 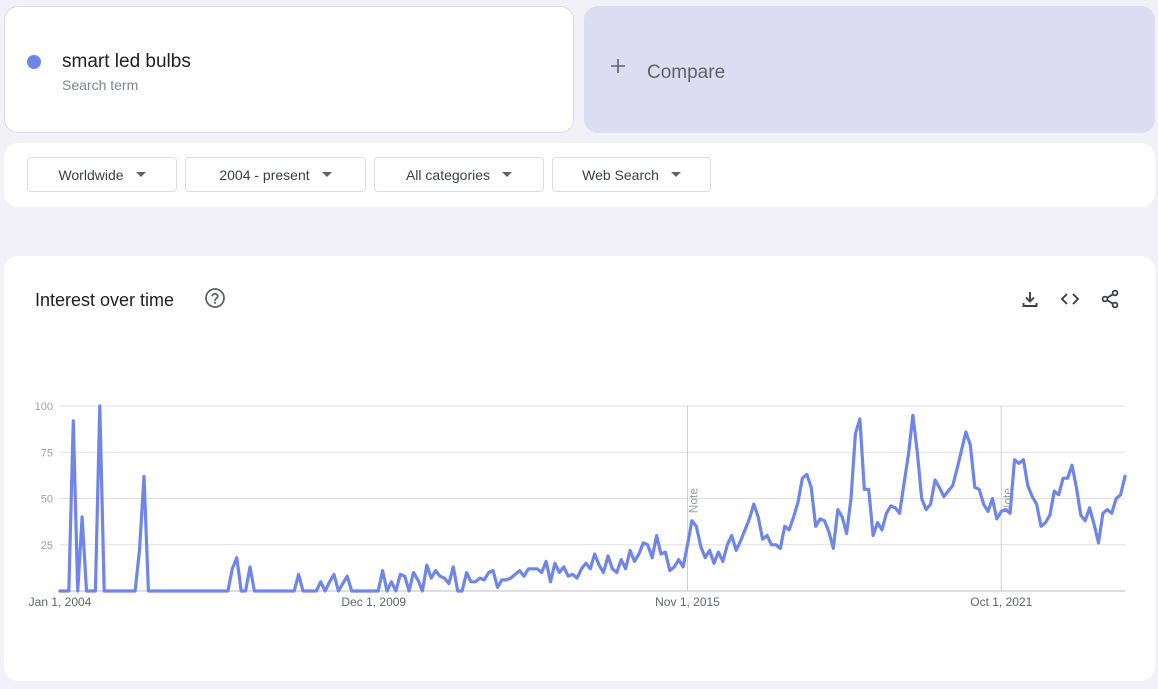 What do you see at coordinates (687, 602) in the screenshot?
I see `x-tick-label: Nov 1, 2015` at bounding box center [687, 602].